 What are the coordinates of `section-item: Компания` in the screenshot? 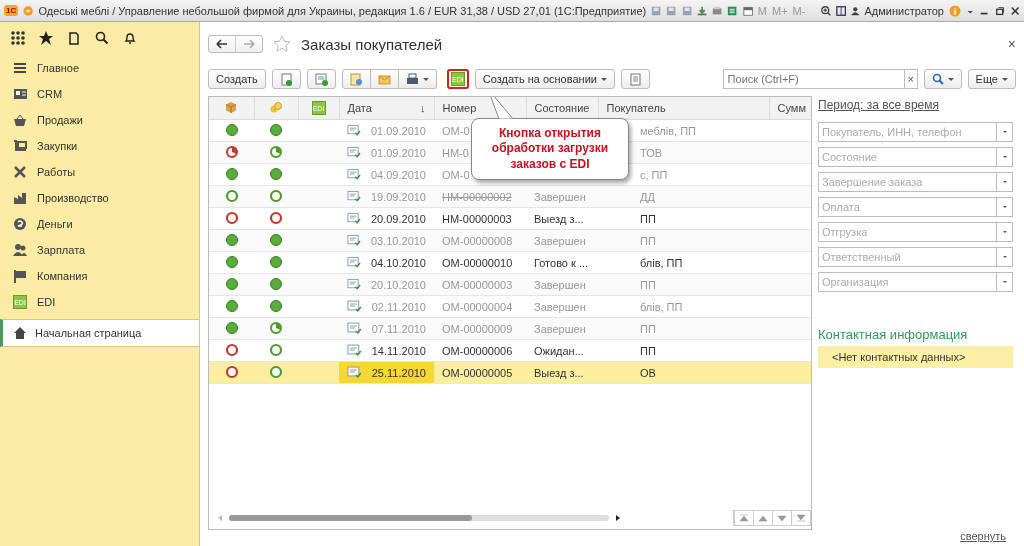 It's located at (99, 276).